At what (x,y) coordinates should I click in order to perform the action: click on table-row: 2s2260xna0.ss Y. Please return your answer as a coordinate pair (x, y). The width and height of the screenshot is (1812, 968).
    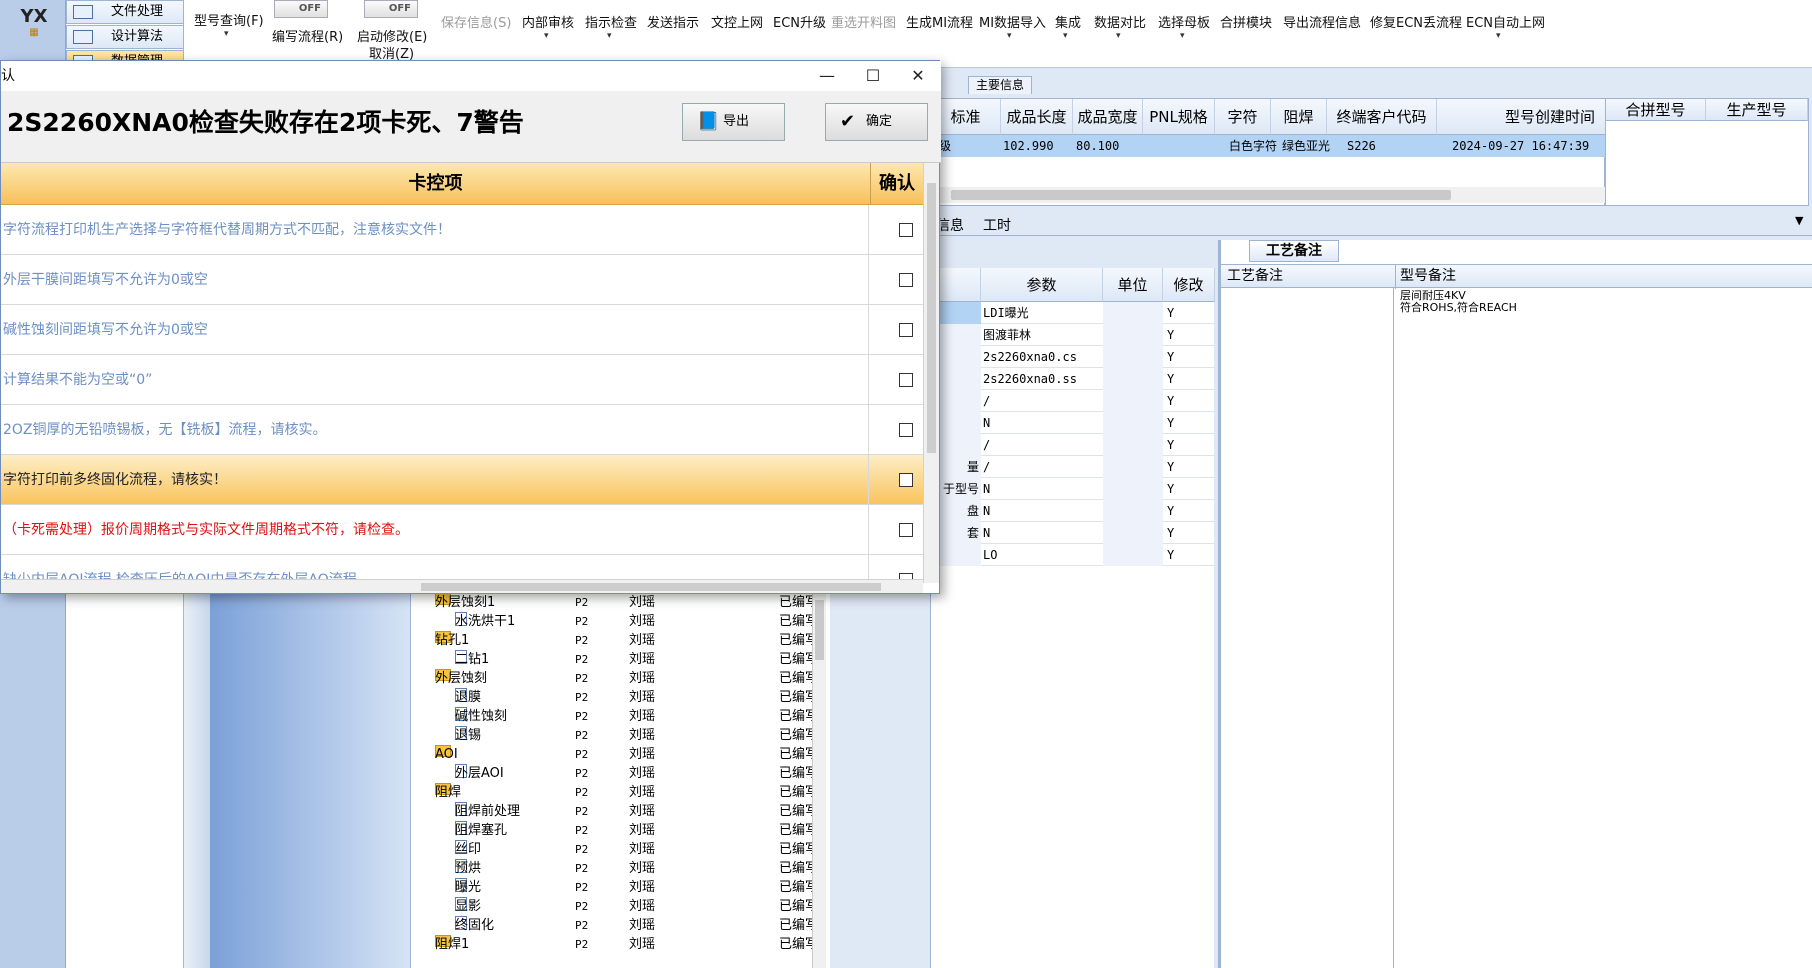
    Looking at the image, I should click on (1073, 379).